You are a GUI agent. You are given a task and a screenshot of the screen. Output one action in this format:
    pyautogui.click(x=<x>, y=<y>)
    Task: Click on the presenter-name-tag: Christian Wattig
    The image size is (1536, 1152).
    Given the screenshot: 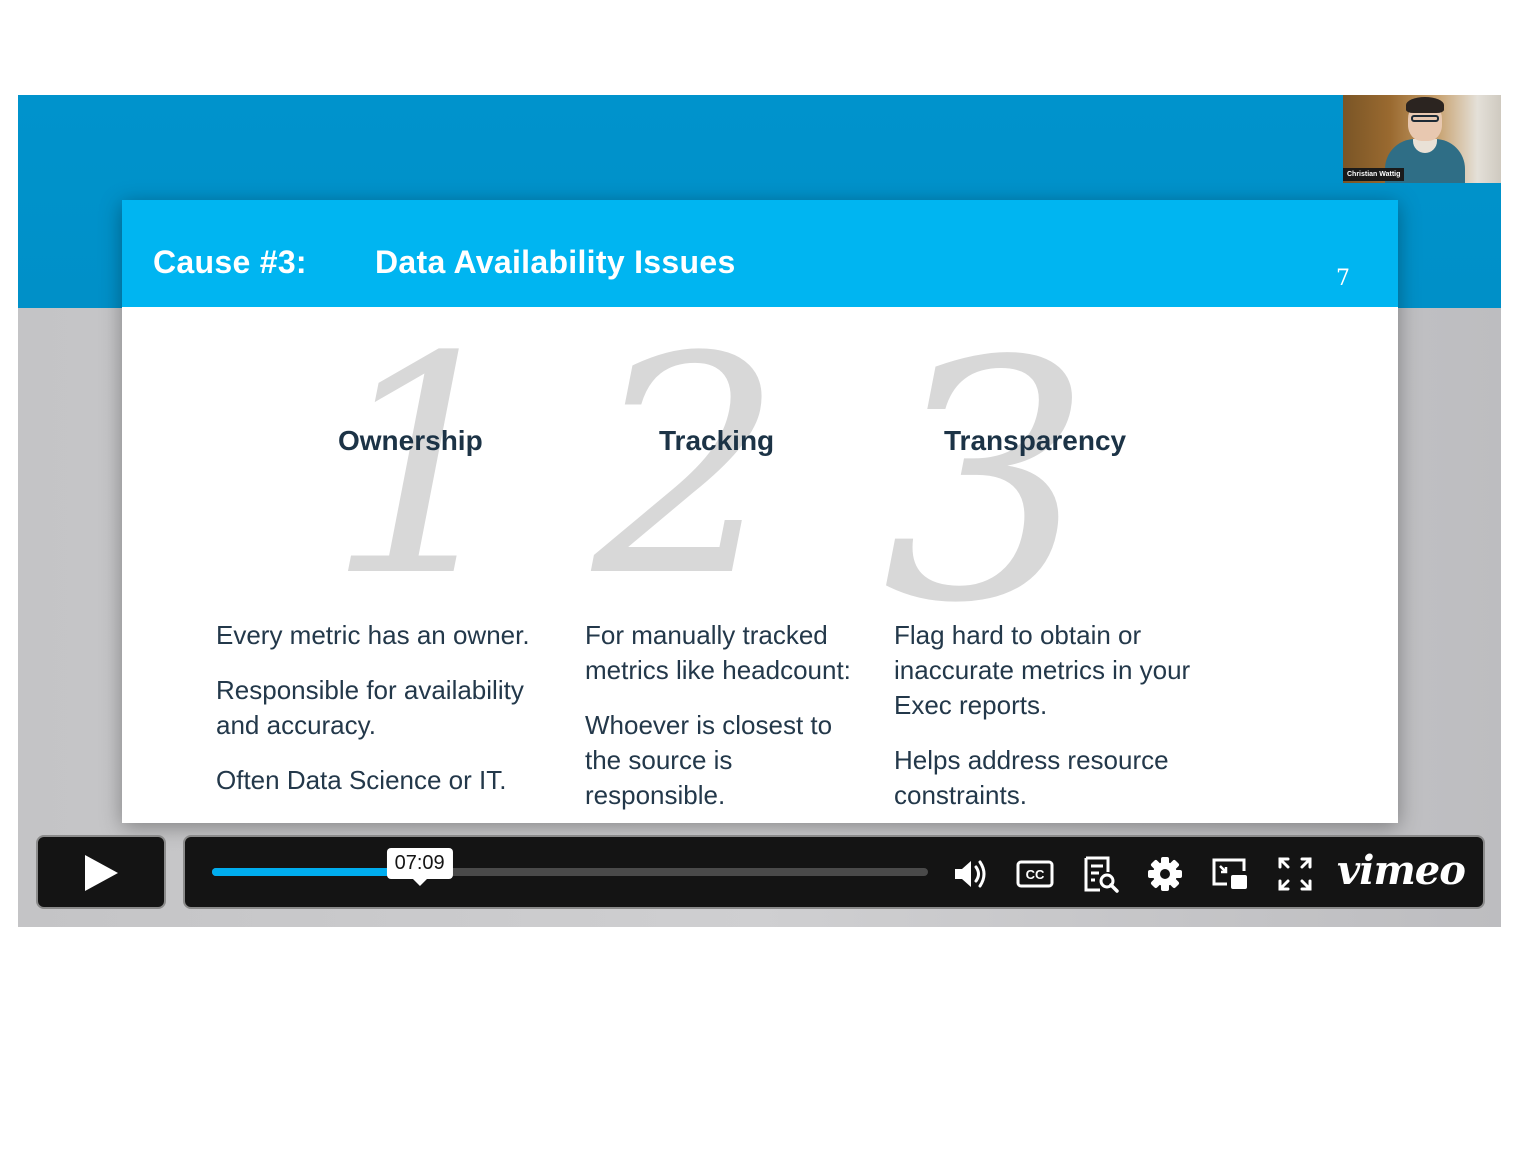 What is the action you would take?
    pyautogui.click(x=1374, y=174)
    